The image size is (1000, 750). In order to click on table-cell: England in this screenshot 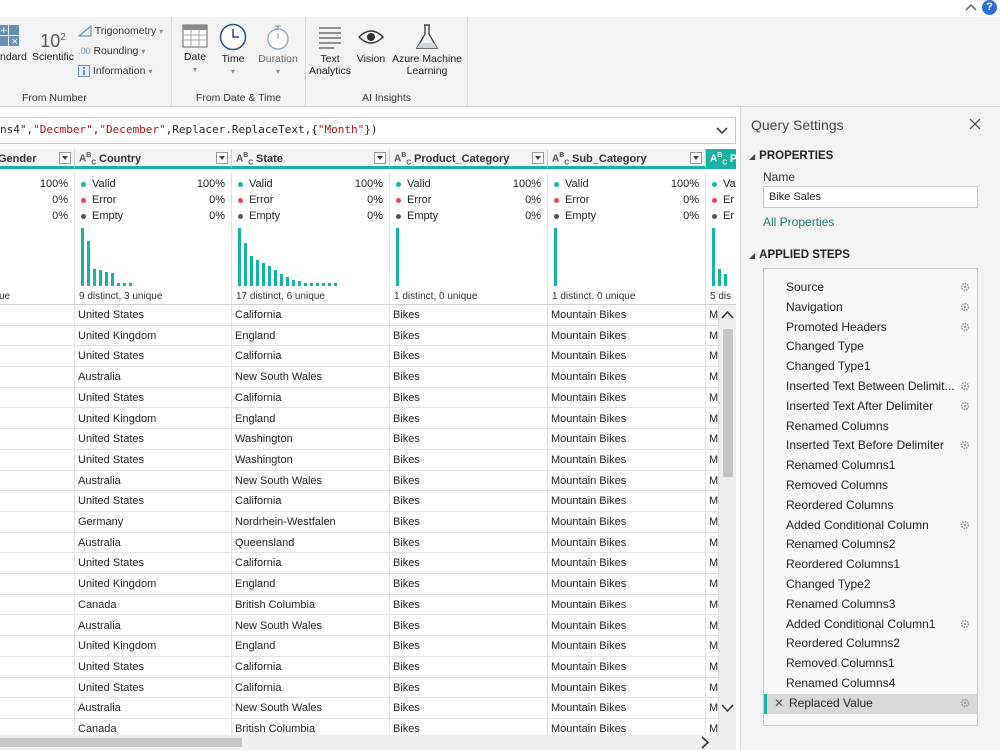, I will do `click(311, 336)`.